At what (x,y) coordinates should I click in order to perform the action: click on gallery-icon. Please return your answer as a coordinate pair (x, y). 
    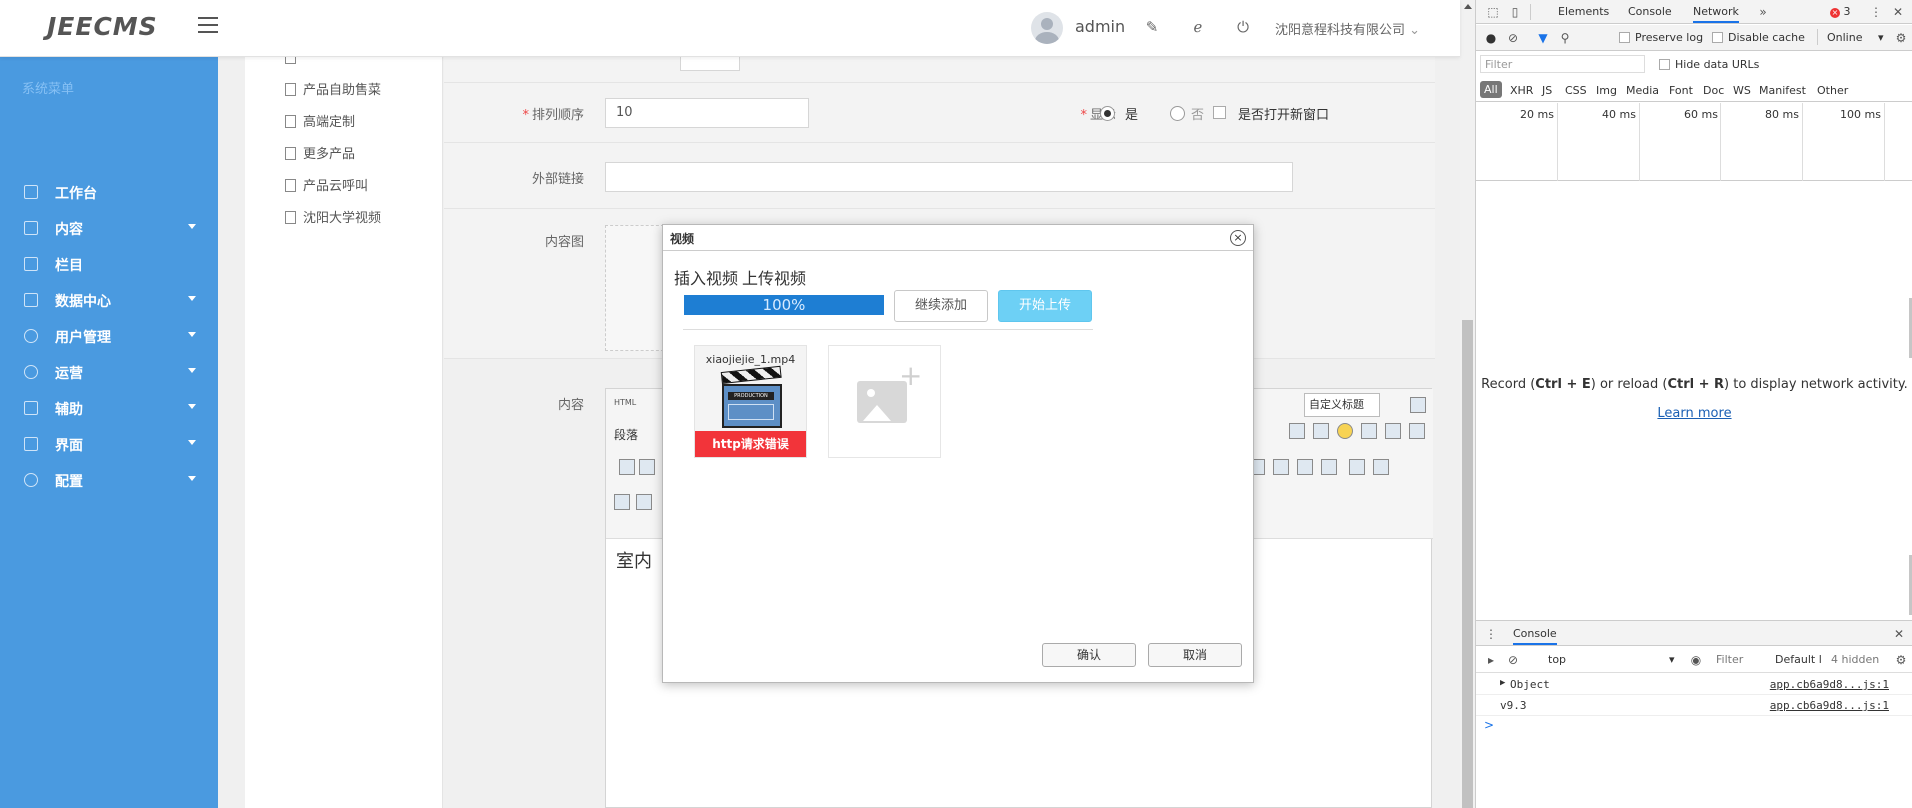
    Looking at the image, I should click on (1321, 431).